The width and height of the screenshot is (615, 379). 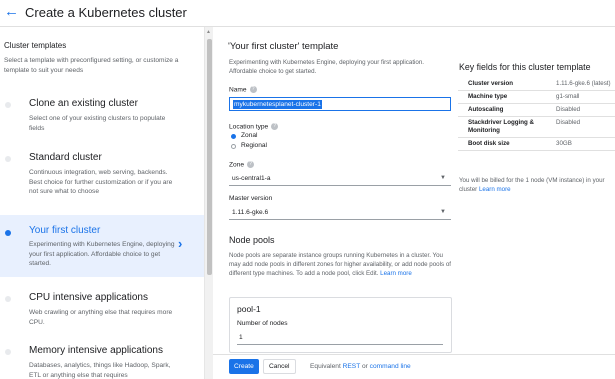 I want to click on table-row: Boot disk size 30GB, so click(x=536, y=144).